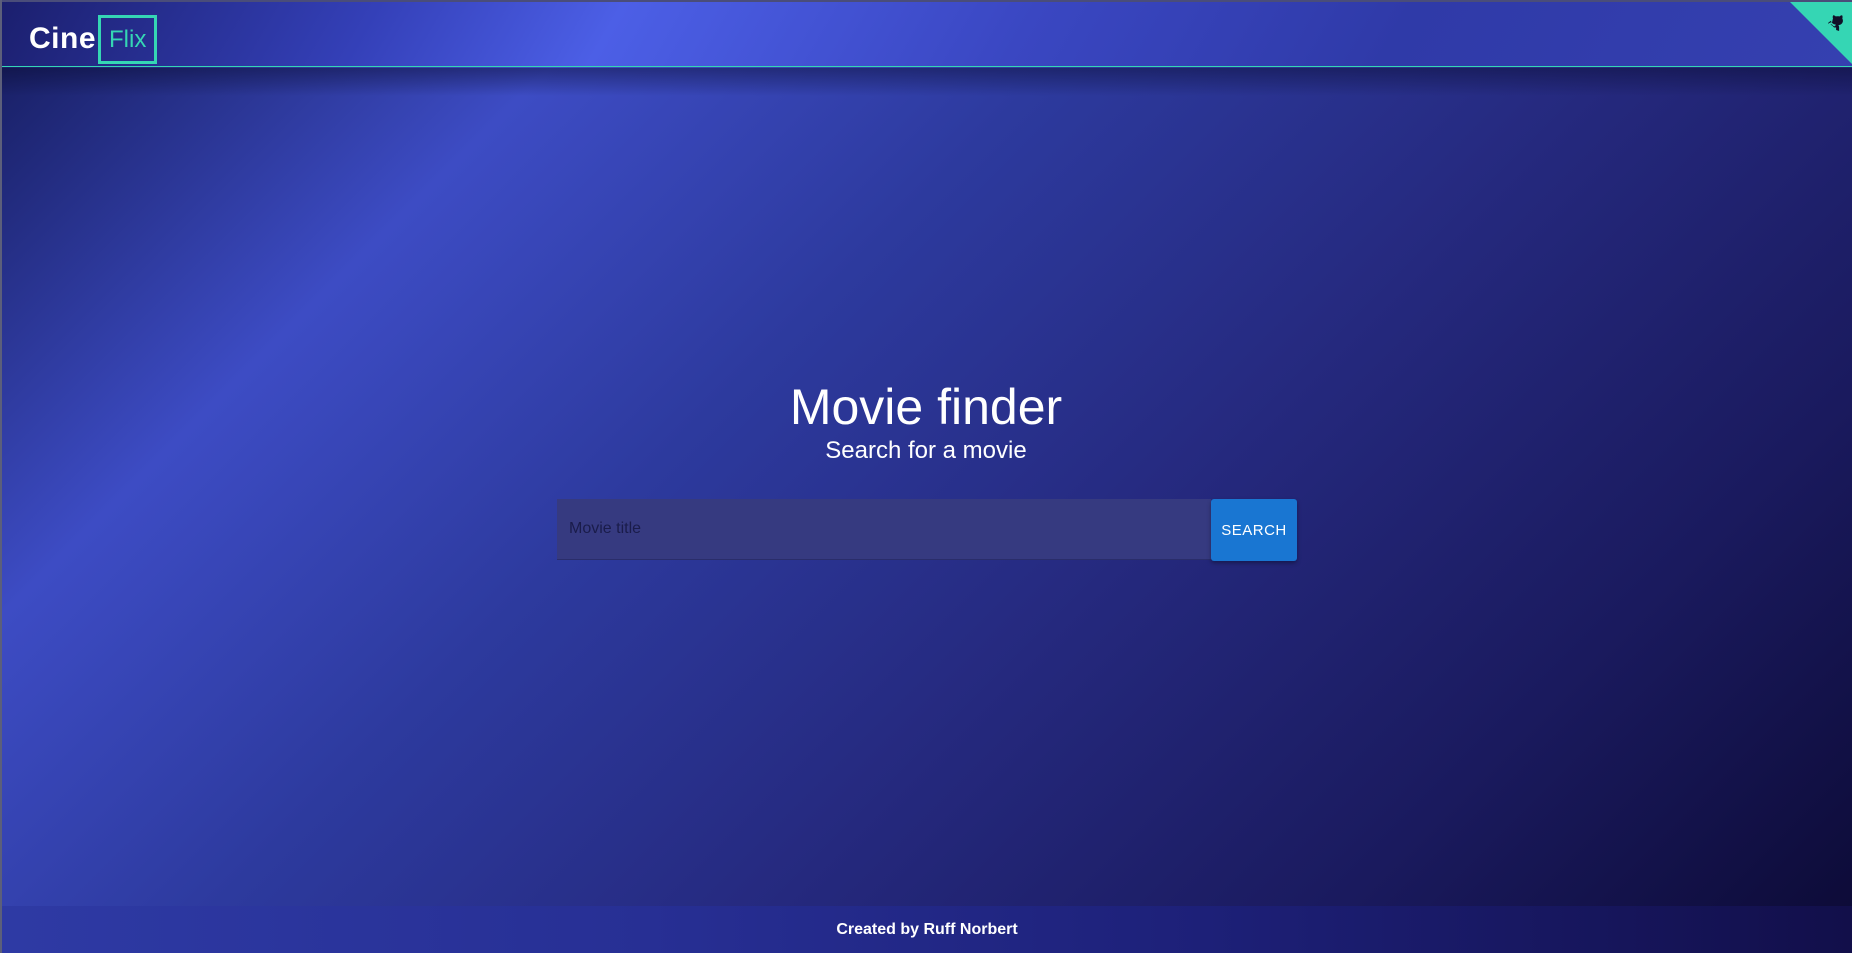 The image size is (1852, 953). Describe the element at coordinates (1835, 23) in the screenshot. I see `github-octocat-icon` at that location.